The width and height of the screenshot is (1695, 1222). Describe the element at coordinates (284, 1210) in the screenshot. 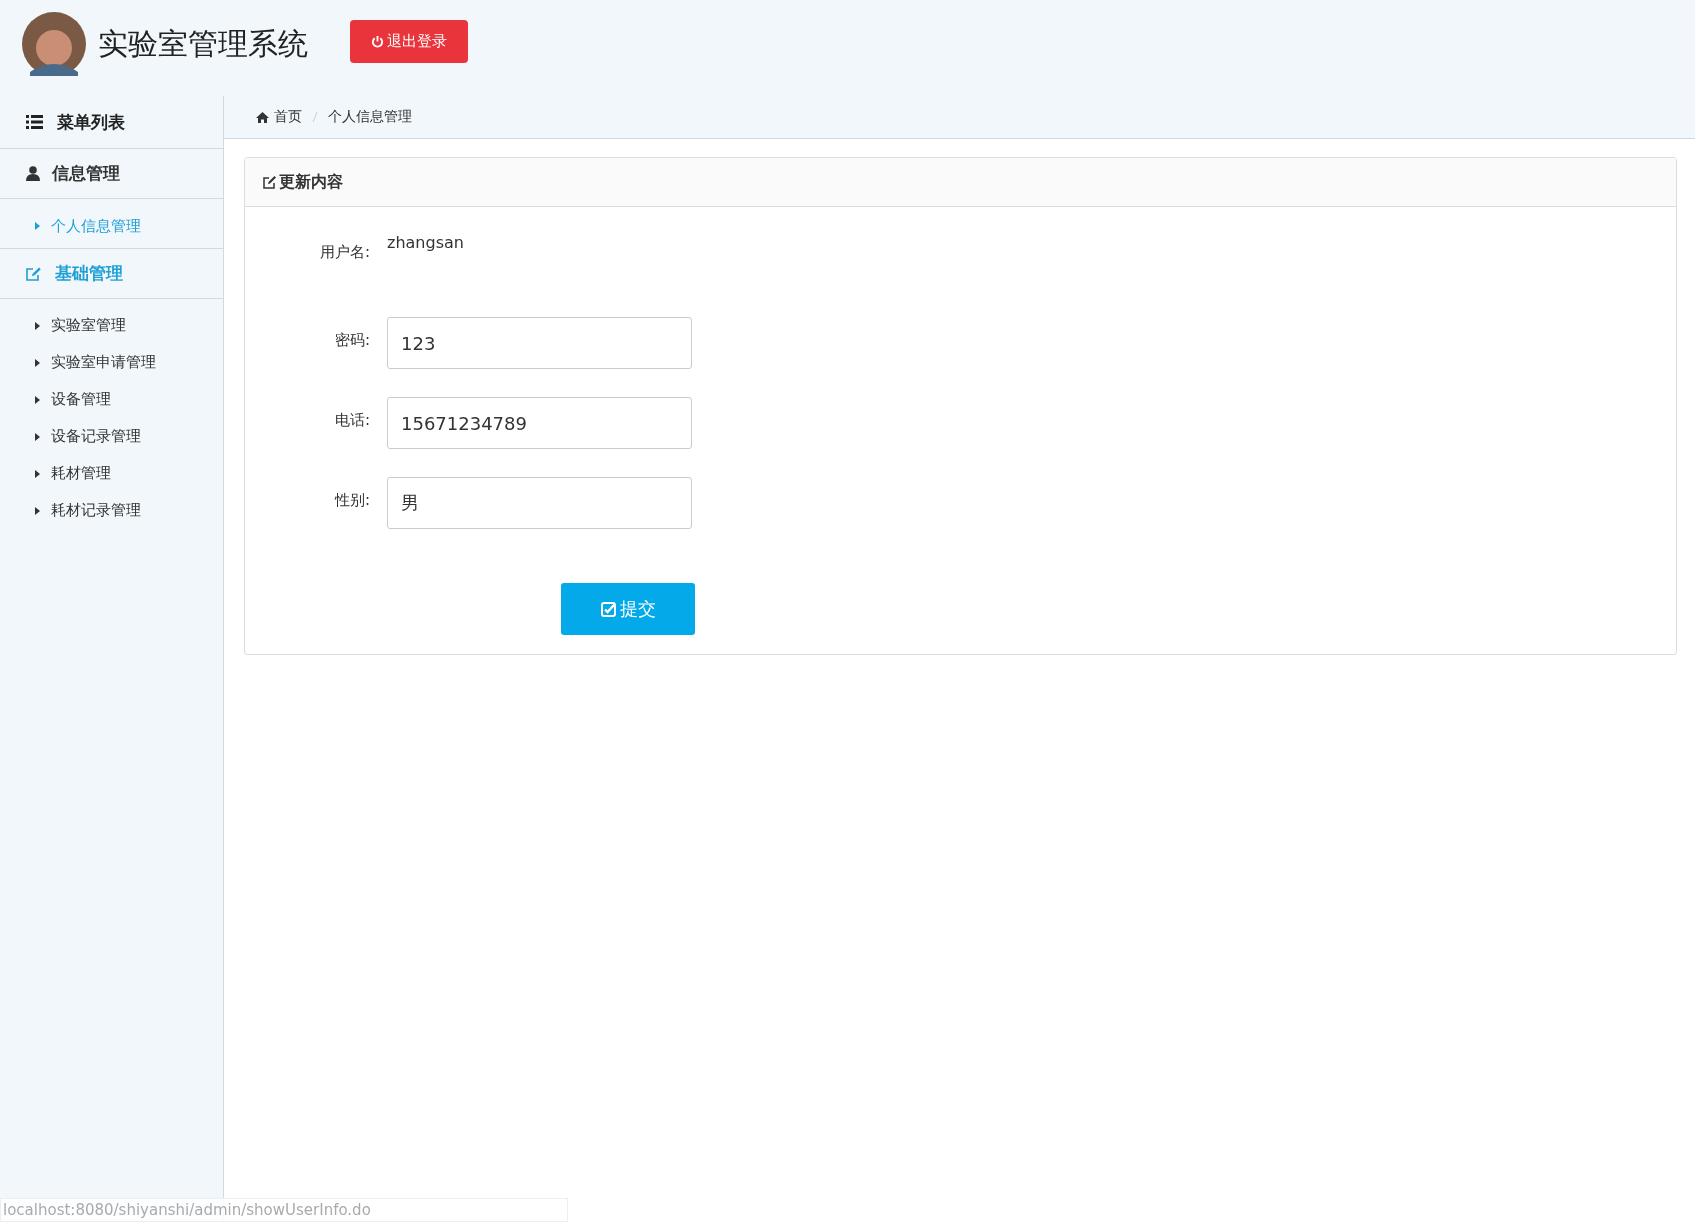

I see `status-bar-url: localhost:8080/shiyanshi/admin/showUserInfo.do` at that location.